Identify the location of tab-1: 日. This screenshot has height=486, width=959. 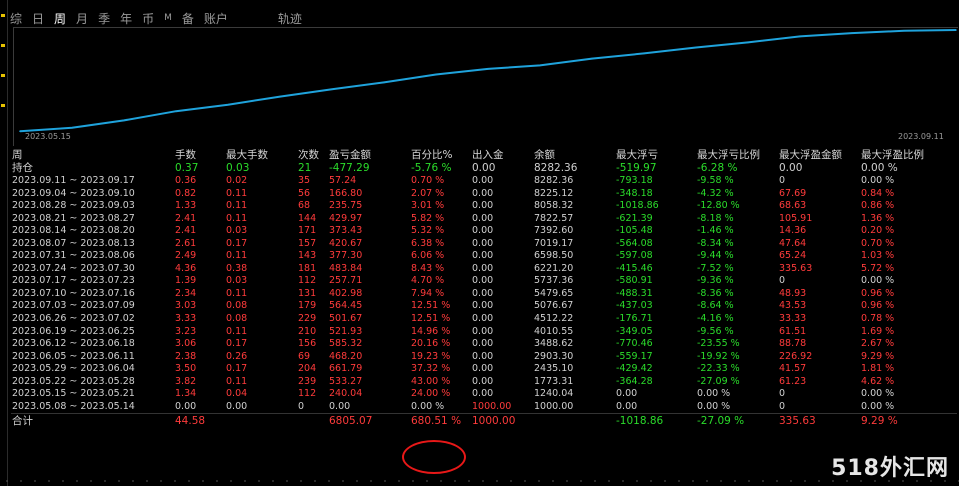
(38, 18).